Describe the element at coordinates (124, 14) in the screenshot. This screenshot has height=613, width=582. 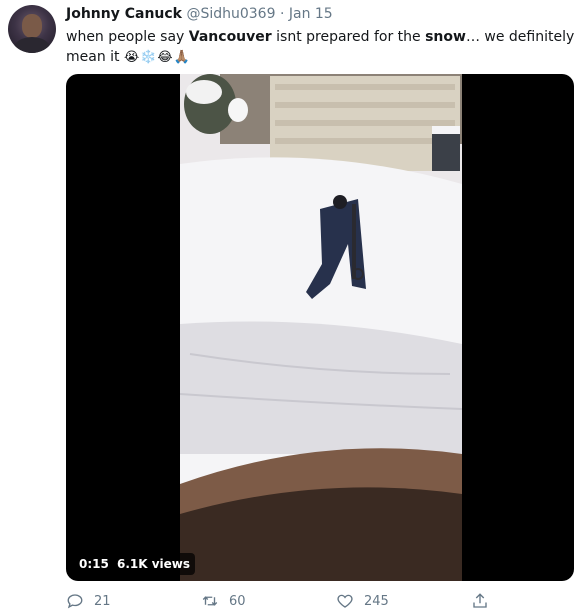
I see `author-name: Johnny Canuck` at that location.